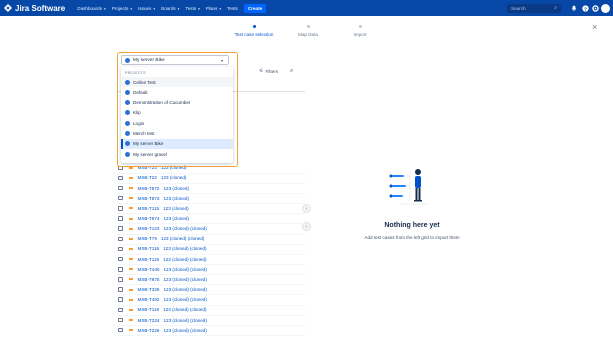 The height and width of the screenshot is (352, 613). Describe the element at coordinates (149, 228) in the screenshot. I see `test-key: MSB-T123` at that location.